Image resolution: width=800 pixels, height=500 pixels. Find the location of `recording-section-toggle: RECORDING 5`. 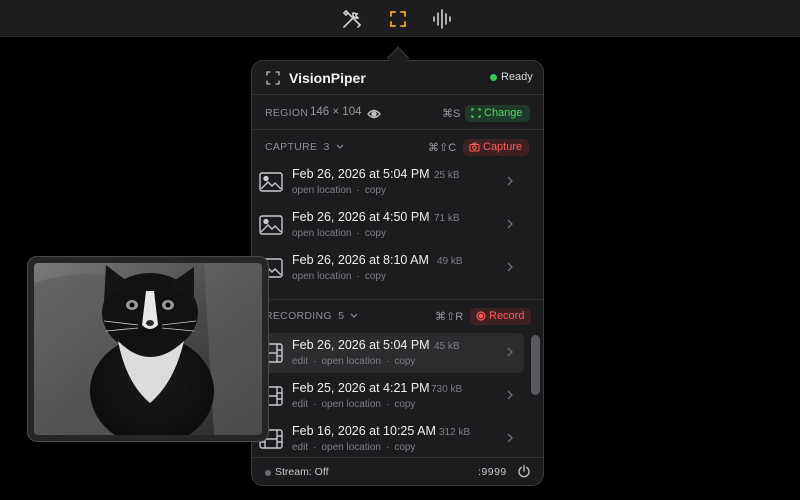

recording-section-toggle: RECORDING 5 is located at coordinates (311, 316).